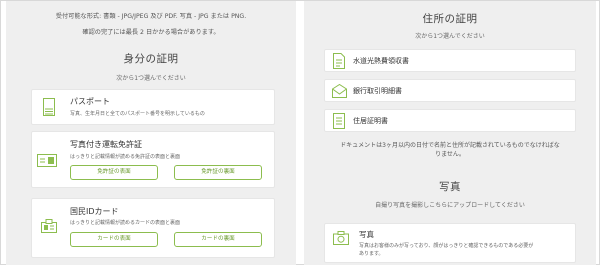 The image size is (600, 265). What do you see at coordinates (47, 160) in the screenshot?
I see `drivers-license-icon` at bounding box center [47, 160].